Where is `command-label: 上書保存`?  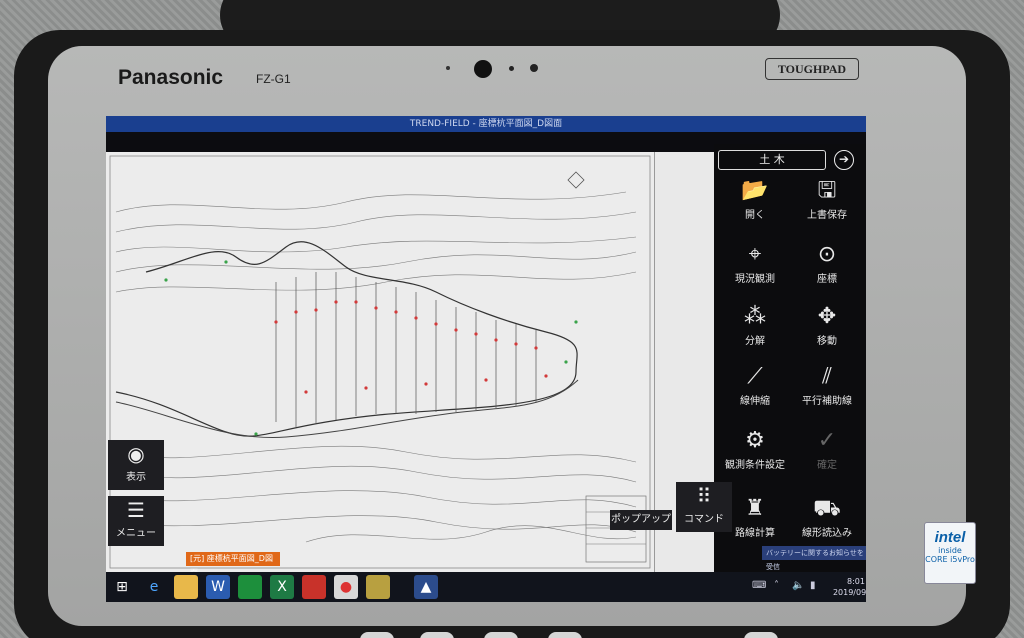
command-label: 上書保存 is located at coordinates (827, 215).